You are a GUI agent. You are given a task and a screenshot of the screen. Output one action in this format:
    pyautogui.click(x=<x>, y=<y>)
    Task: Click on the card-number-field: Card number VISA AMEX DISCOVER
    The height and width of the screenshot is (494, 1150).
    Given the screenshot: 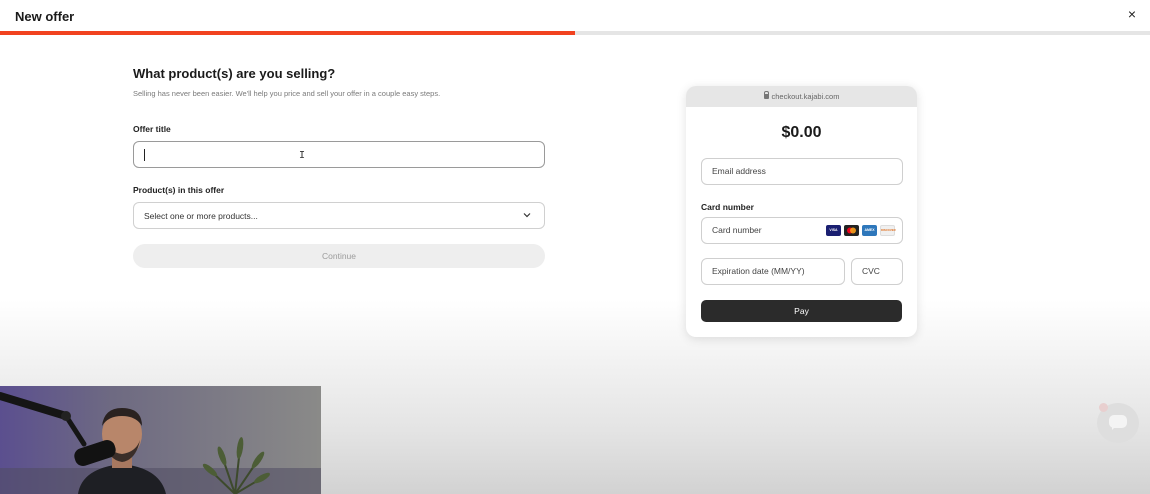 What is the action you would take?
    pyautogui.click(x=802, y=230)
    